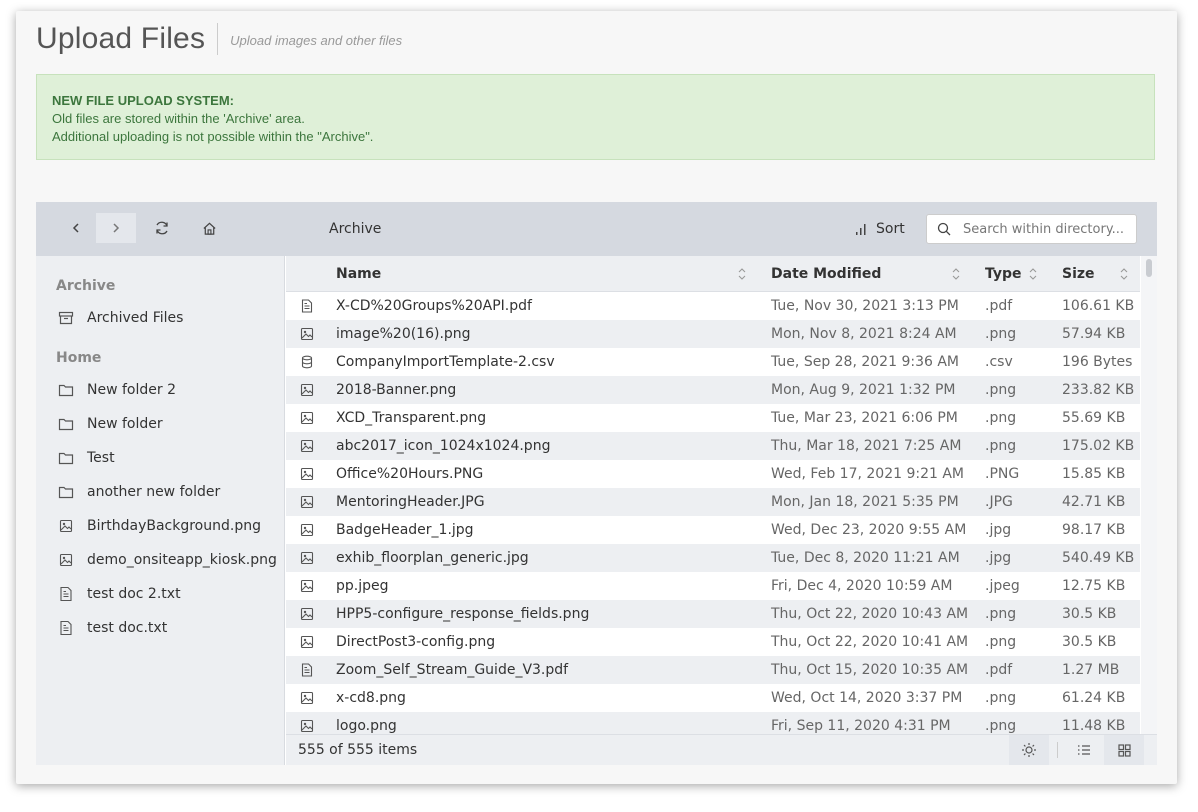 The height and width of the screenshot is (812, 1198). I want to click on file-name: image%20(16).png, so click(403, 334).